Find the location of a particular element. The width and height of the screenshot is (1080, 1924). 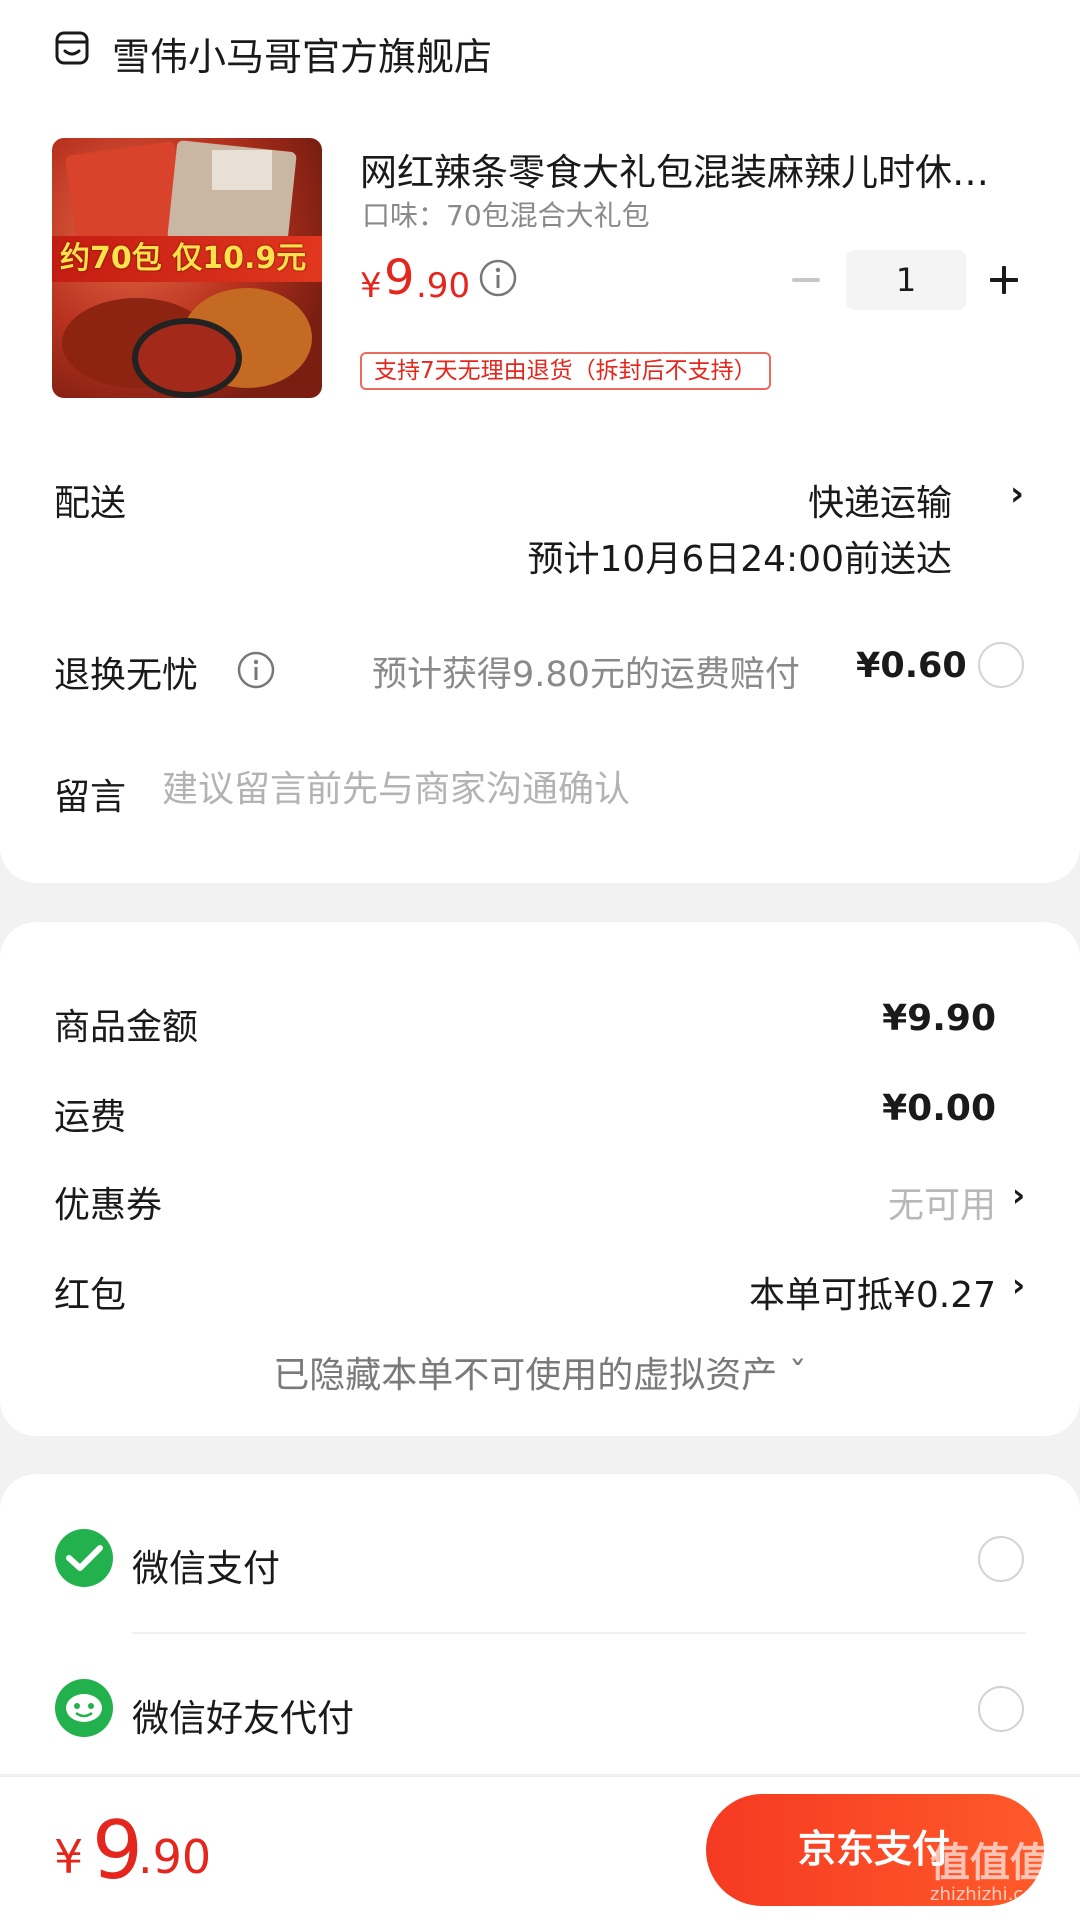

goods-amount-value: ¥9.90 is located at coordinates (939, 1018).